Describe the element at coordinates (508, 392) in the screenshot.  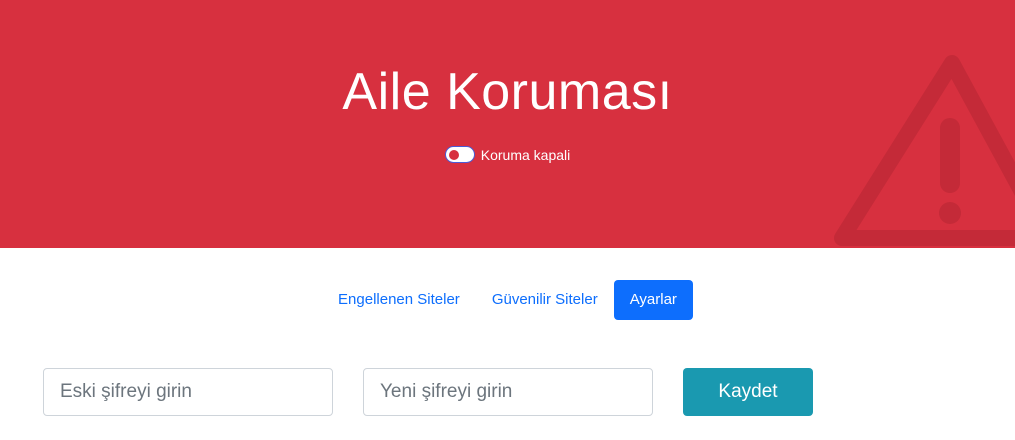
I see `new-password-input` at that location.